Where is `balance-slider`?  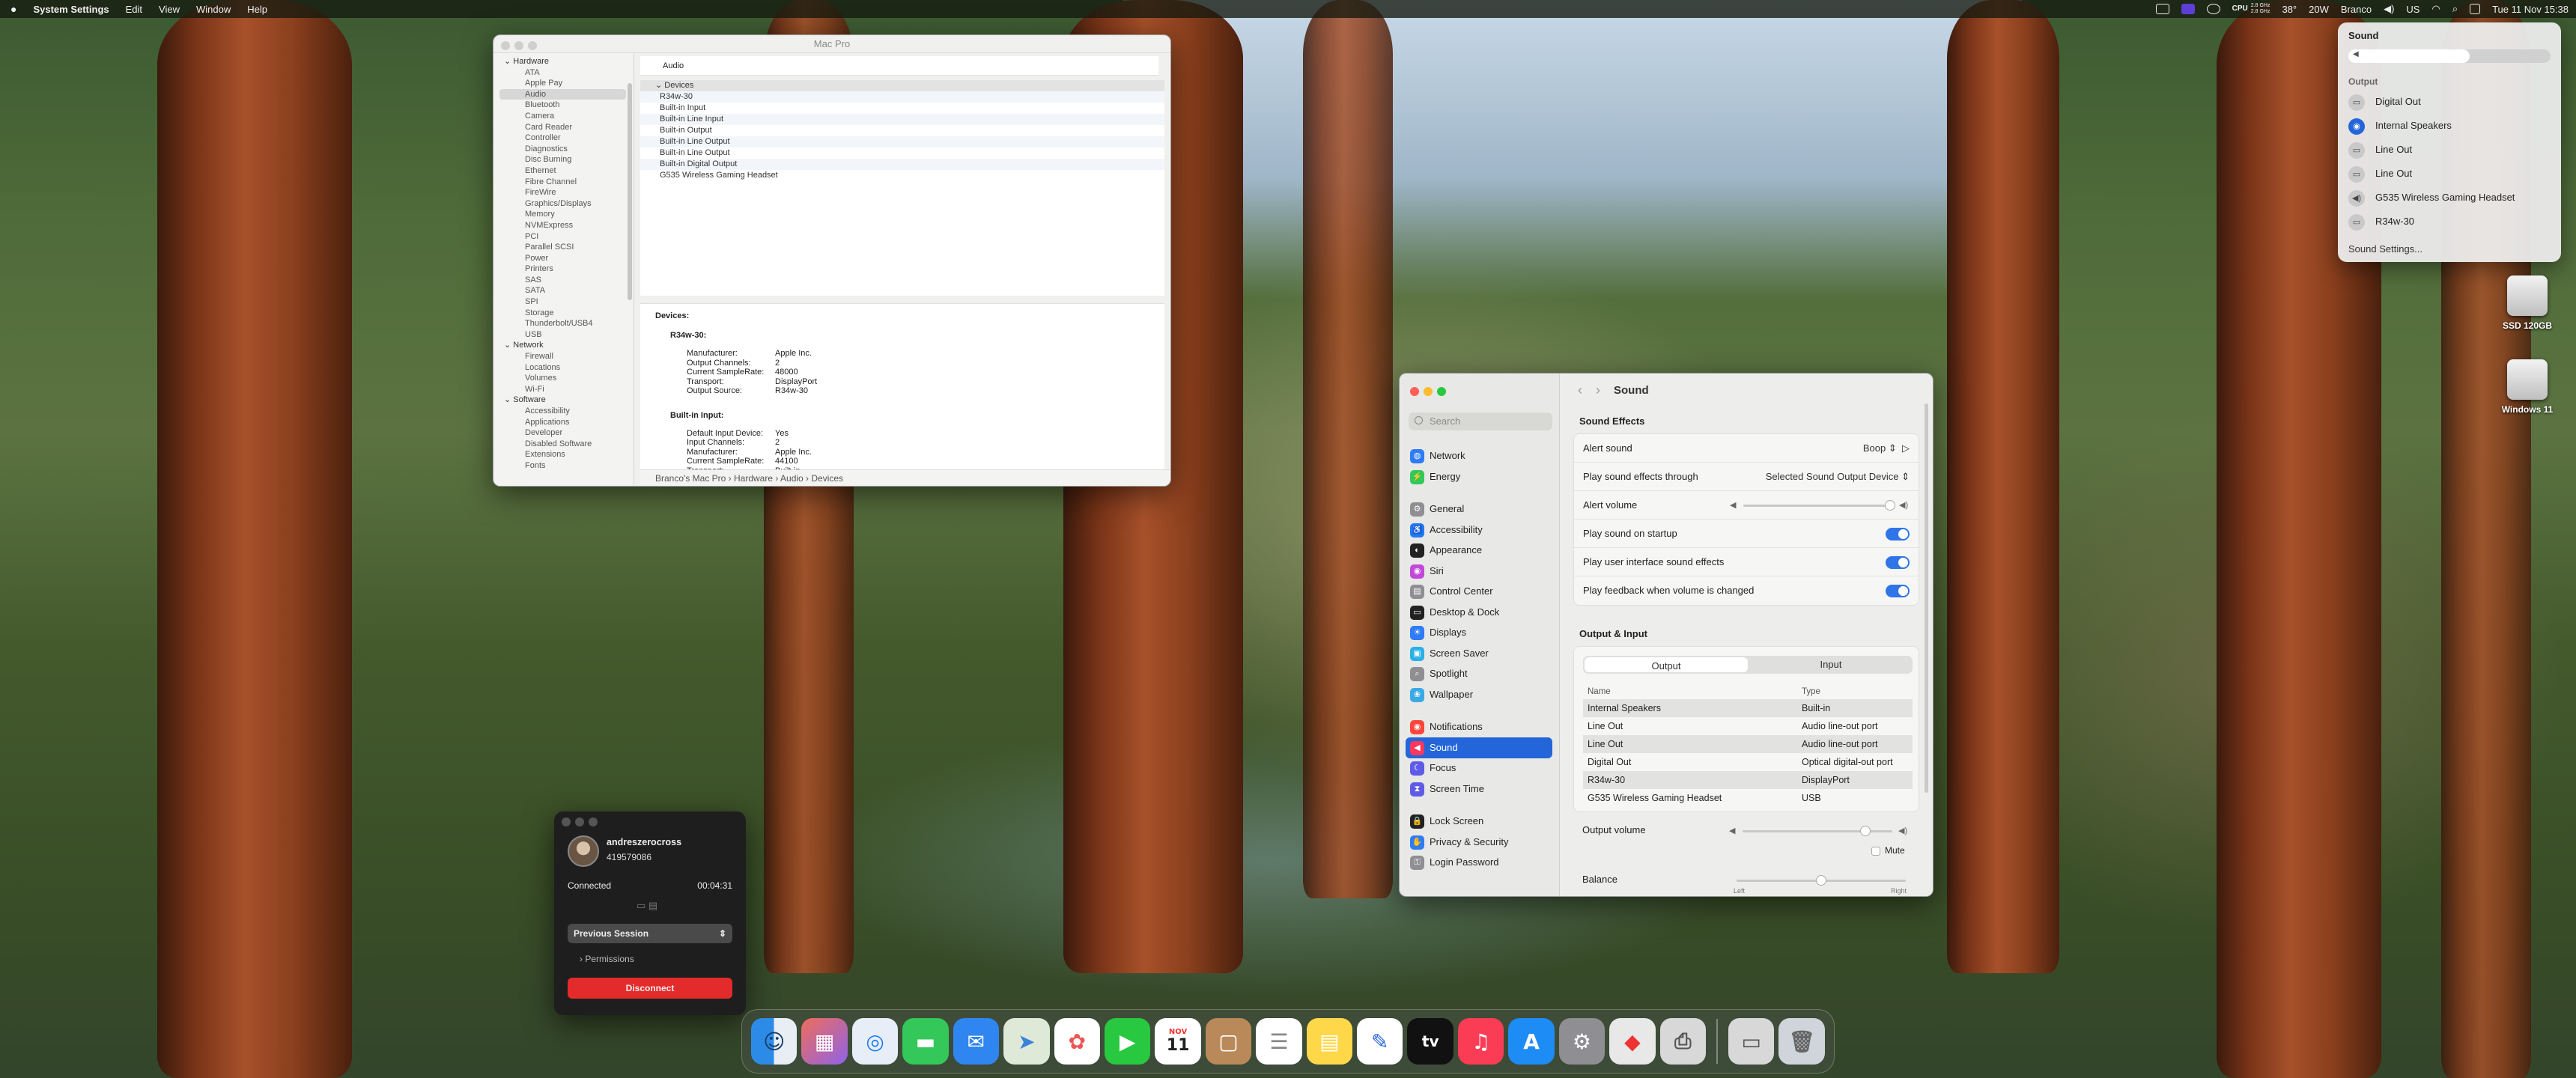 balance-slider is located at coordinates (1821, 880).